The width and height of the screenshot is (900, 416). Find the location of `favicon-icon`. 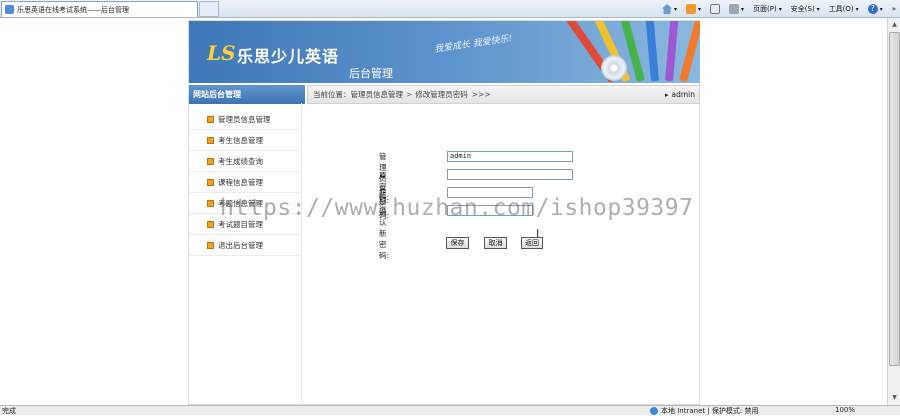

favicon-icon is located at coordinates (9, 9).